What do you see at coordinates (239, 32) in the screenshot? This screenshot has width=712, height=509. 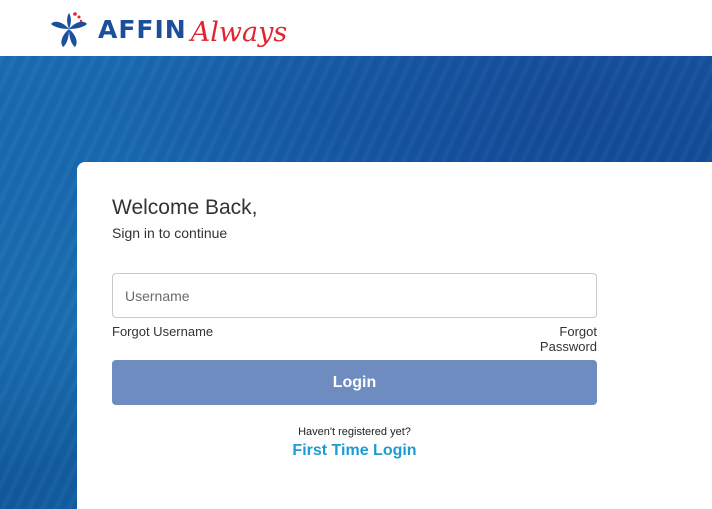 I see `brand-tagline: Always` at bounding box center [239, 32].